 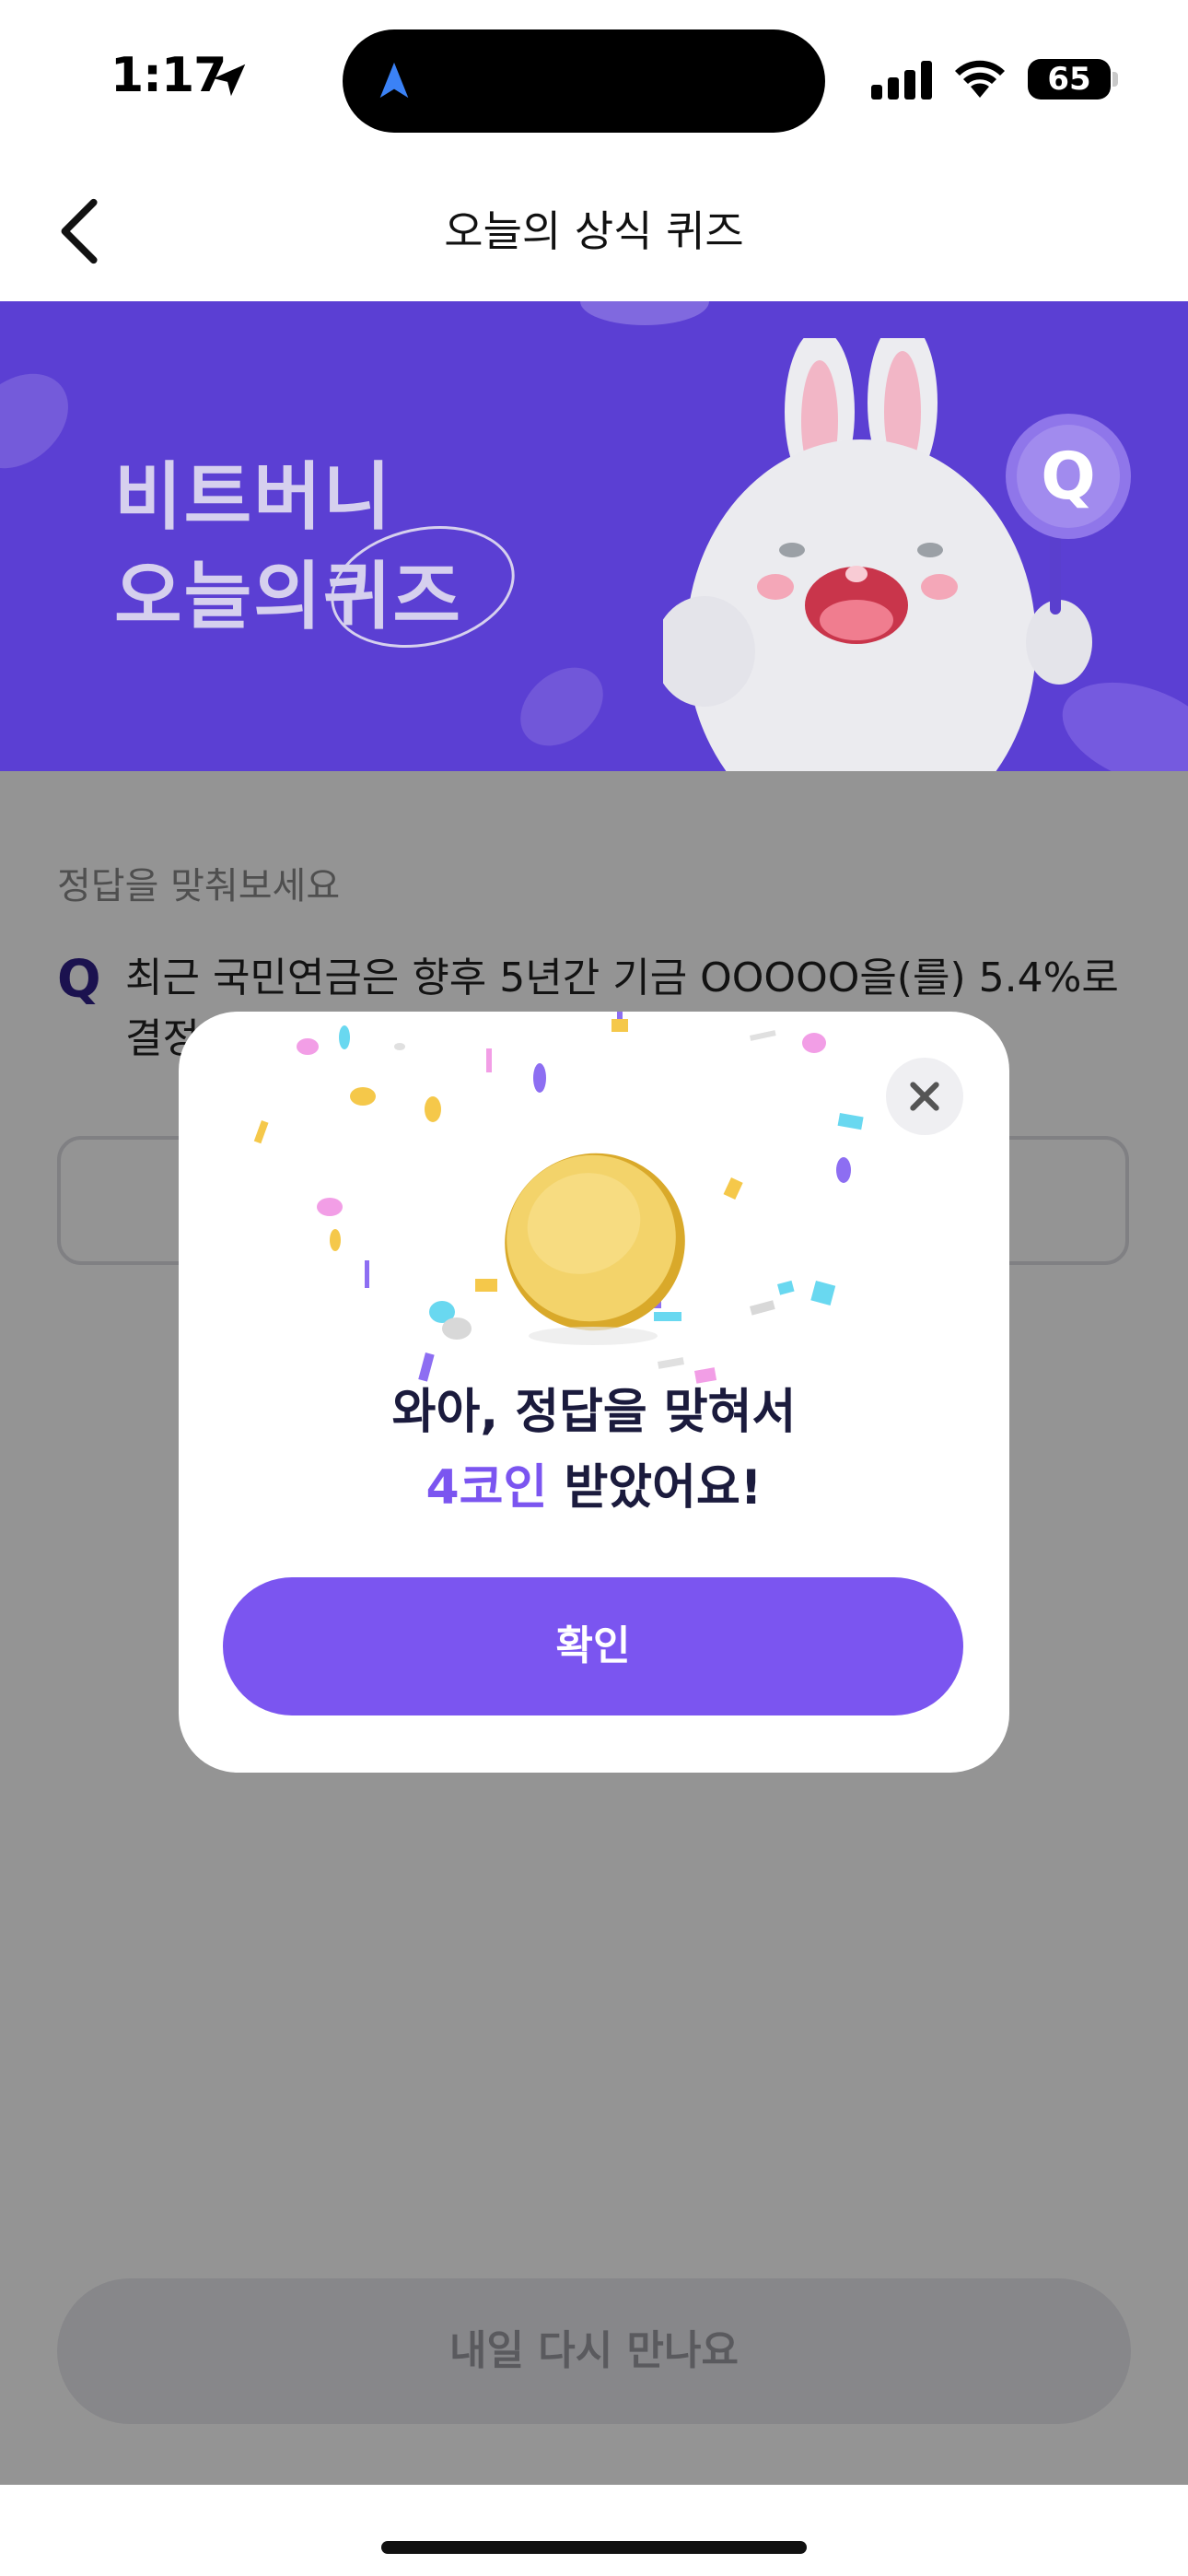 I want to click on modal-message-line2: 4코인 받았어요!, so click(x=594, y=1482).